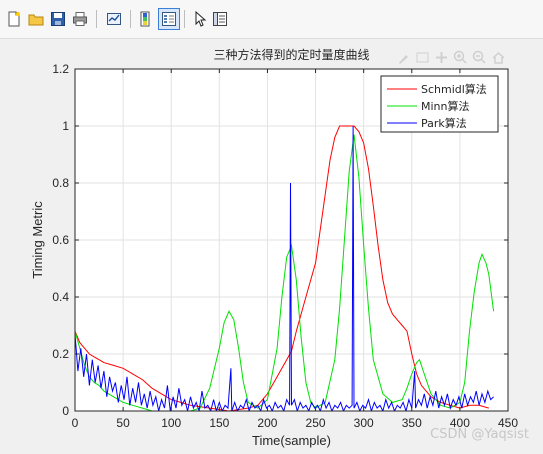 The width and height of the screenshot is (543, 454). I want to click on legend-label-1: Schmidl算法, so click(454, 89).